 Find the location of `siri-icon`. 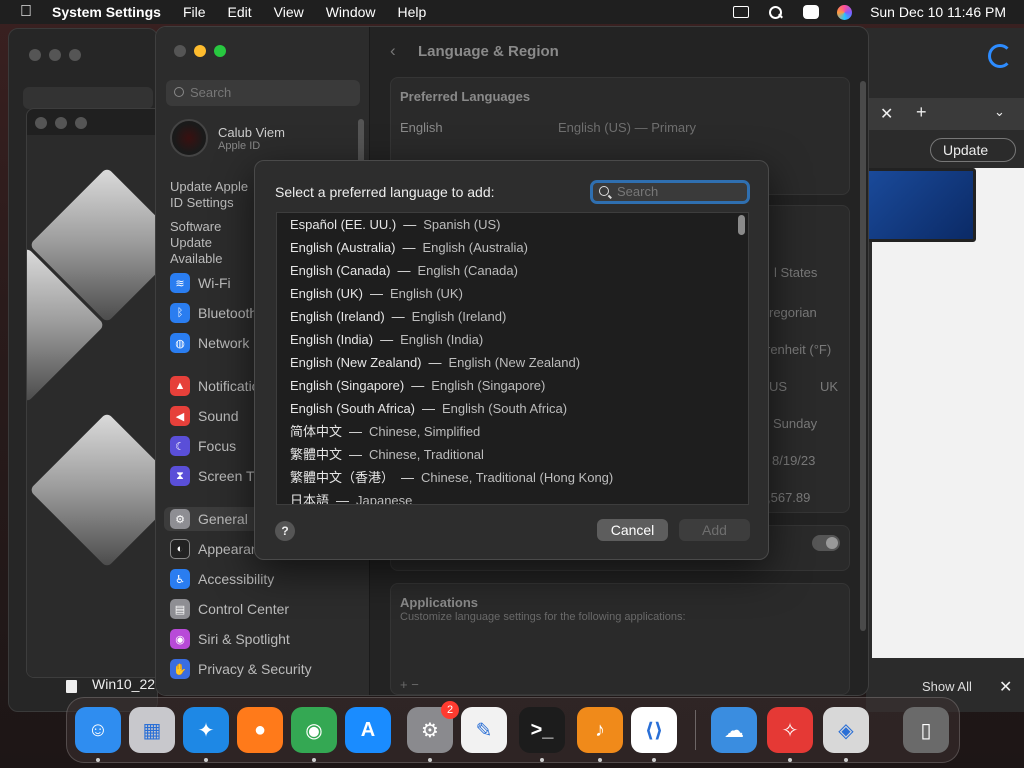

siri-icon is located at coordinates (845, 12).